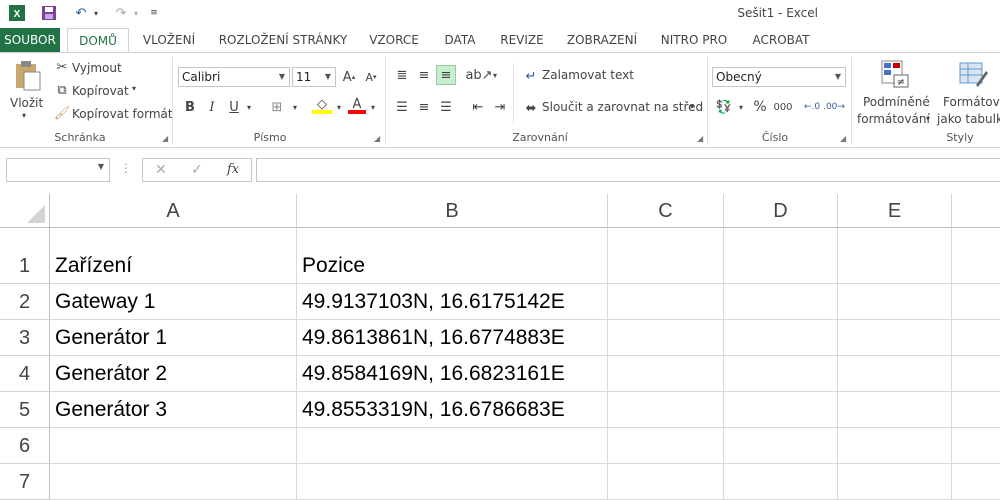  I want to click on increase-decimal-icon: ←.0, so click(812, 107).